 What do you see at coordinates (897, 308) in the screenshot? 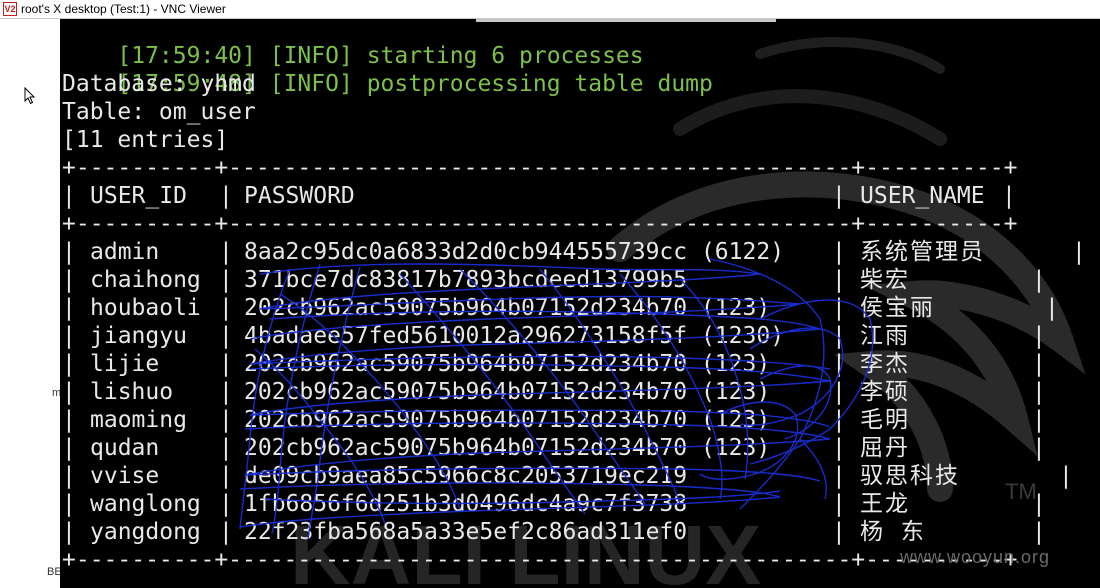
I see `cell-user-name: 侯宝丽` at bounding box center [897, 308].